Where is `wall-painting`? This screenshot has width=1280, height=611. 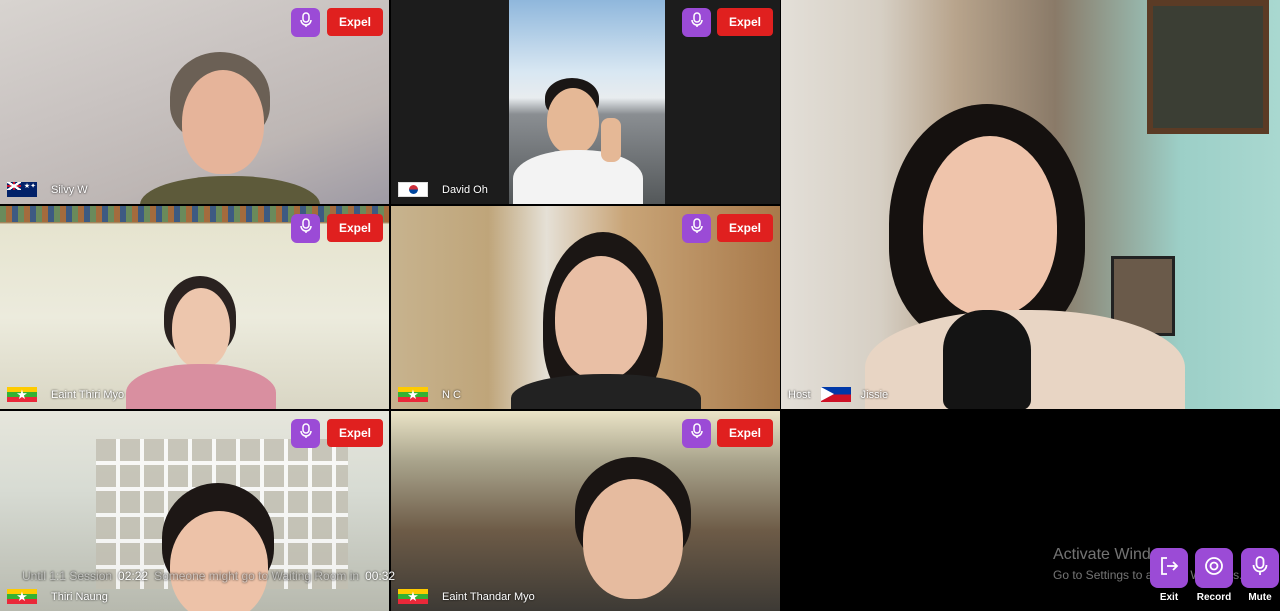 wall-painting is located at coordinates (1208, 67).